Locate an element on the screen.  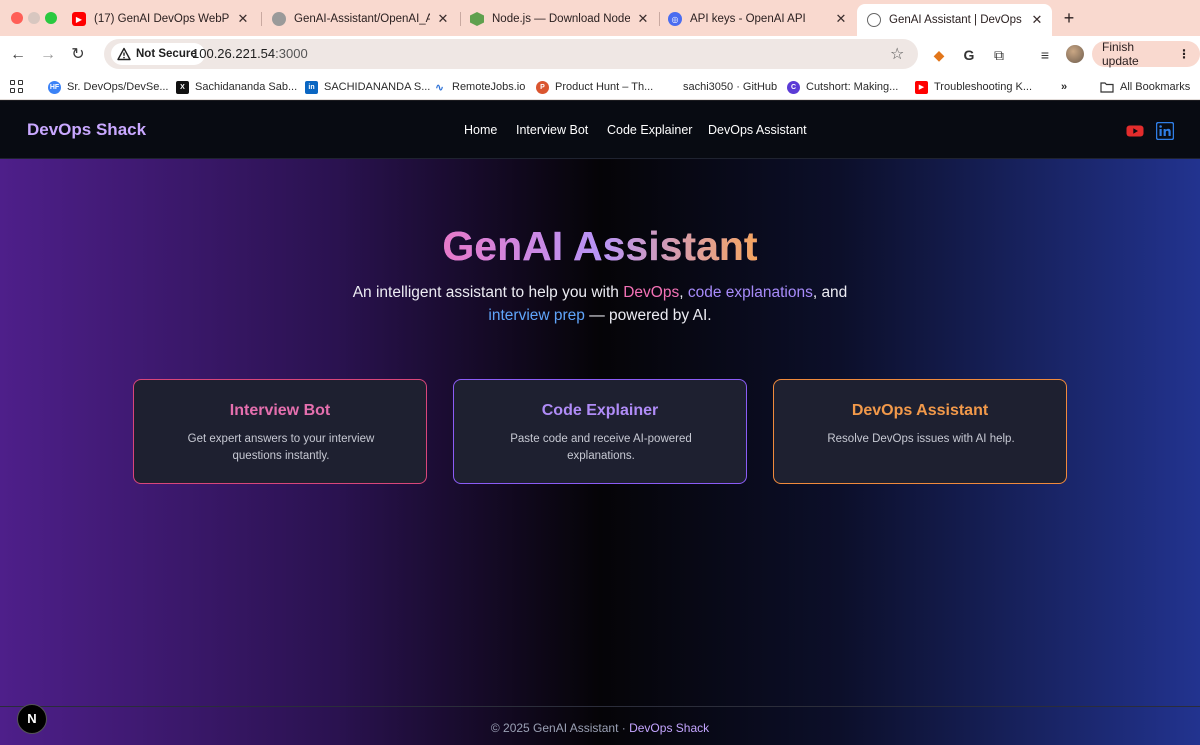
url-text: 100.26.221.54:3000 is located at coordinates (250, 53).